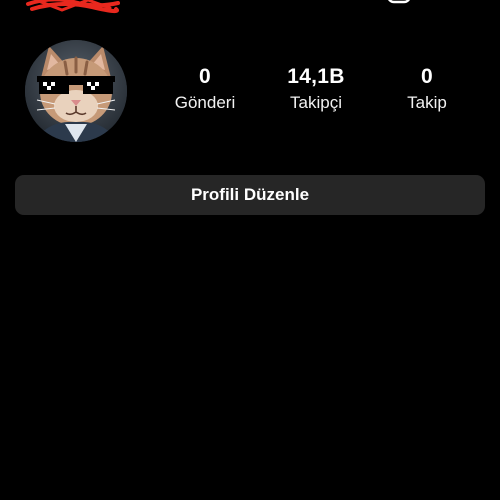 The height and width of the screenshot is (500, 500). Describe the element at coordinates (427, 102) in the screenshot. I see `following-label: Takip` at that location.